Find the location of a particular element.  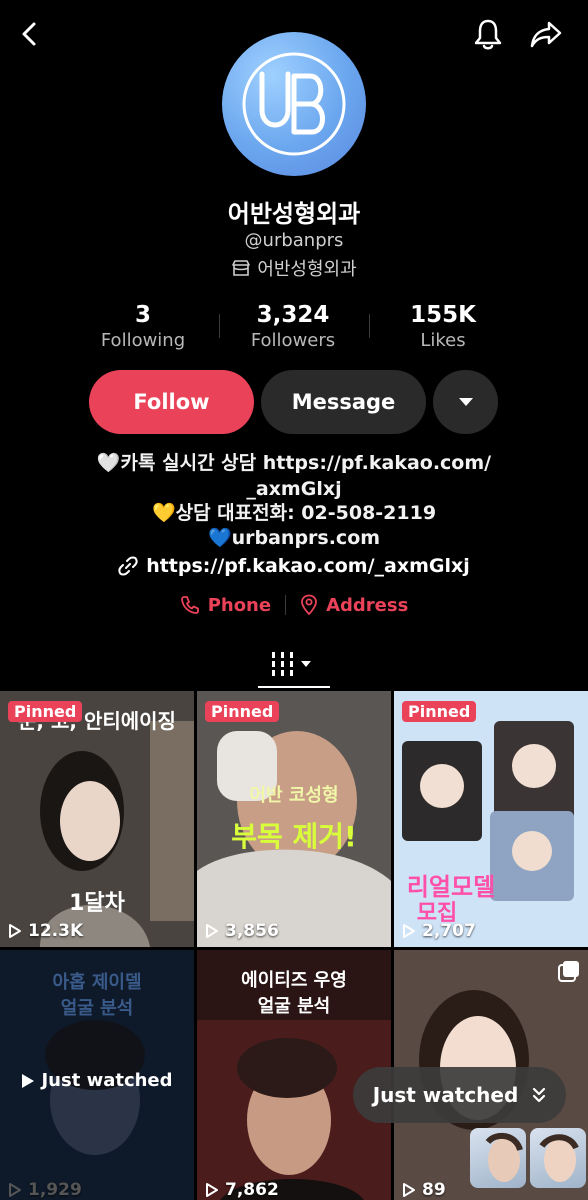

view-count: 1,929 is located at coordinates (45, 1190).